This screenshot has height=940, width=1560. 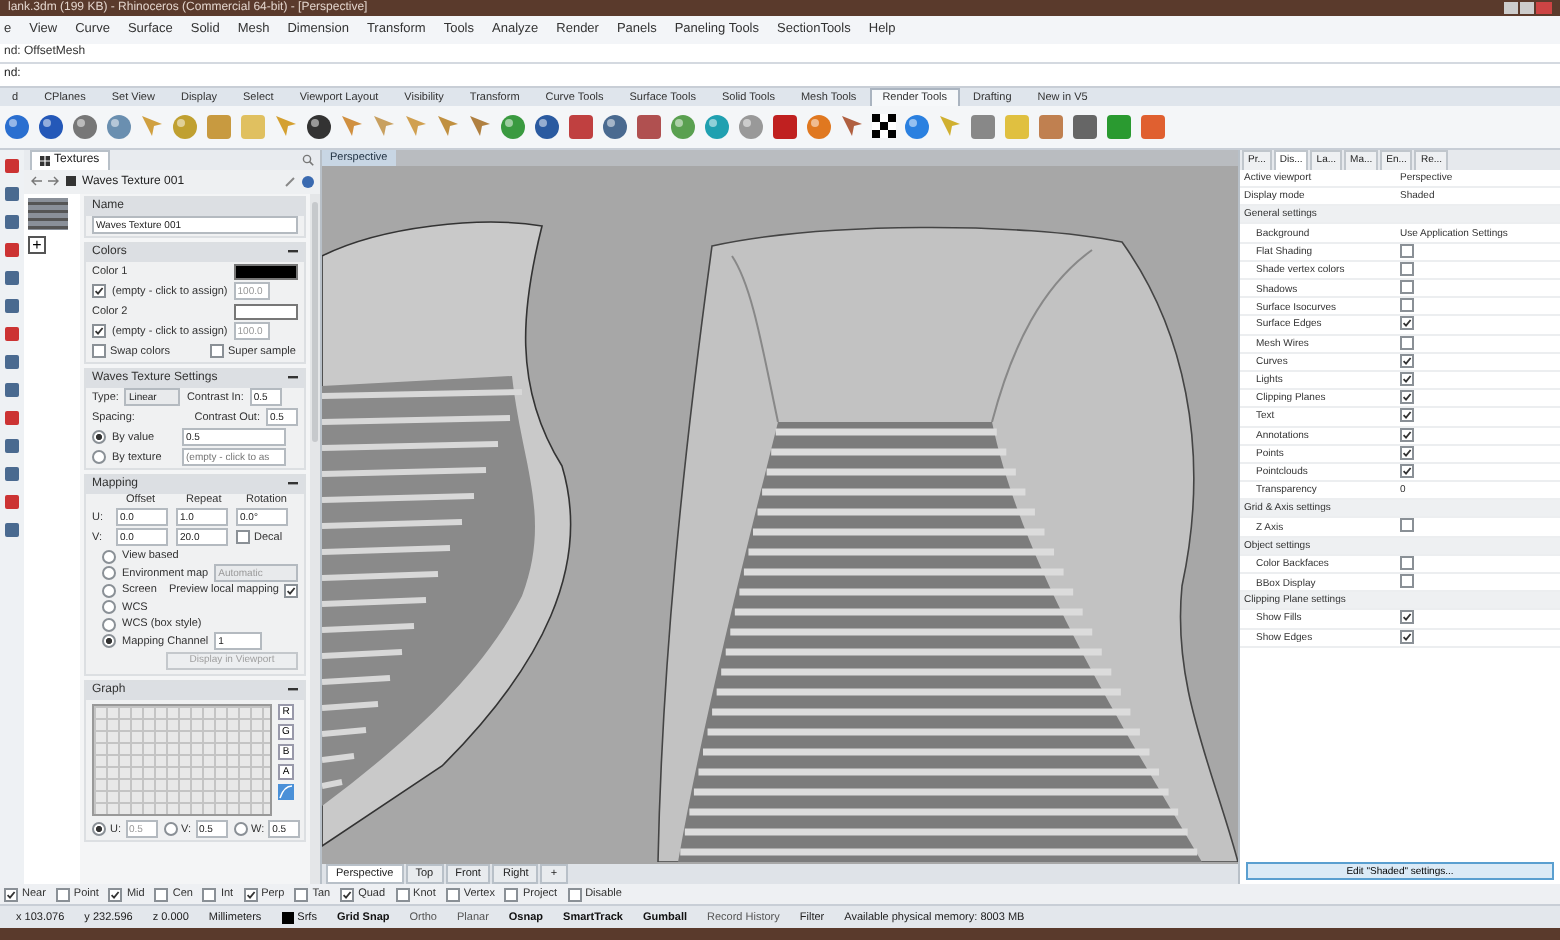 I want to click on search-icon, so click(x=308, y=159).